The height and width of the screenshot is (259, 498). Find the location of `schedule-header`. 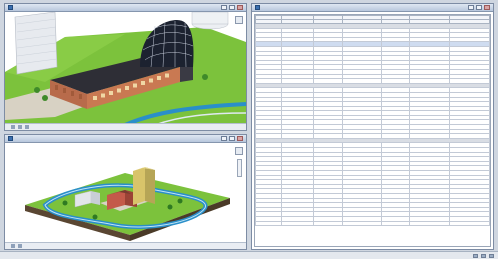

schedule-header is located at coordinates (372, 19).